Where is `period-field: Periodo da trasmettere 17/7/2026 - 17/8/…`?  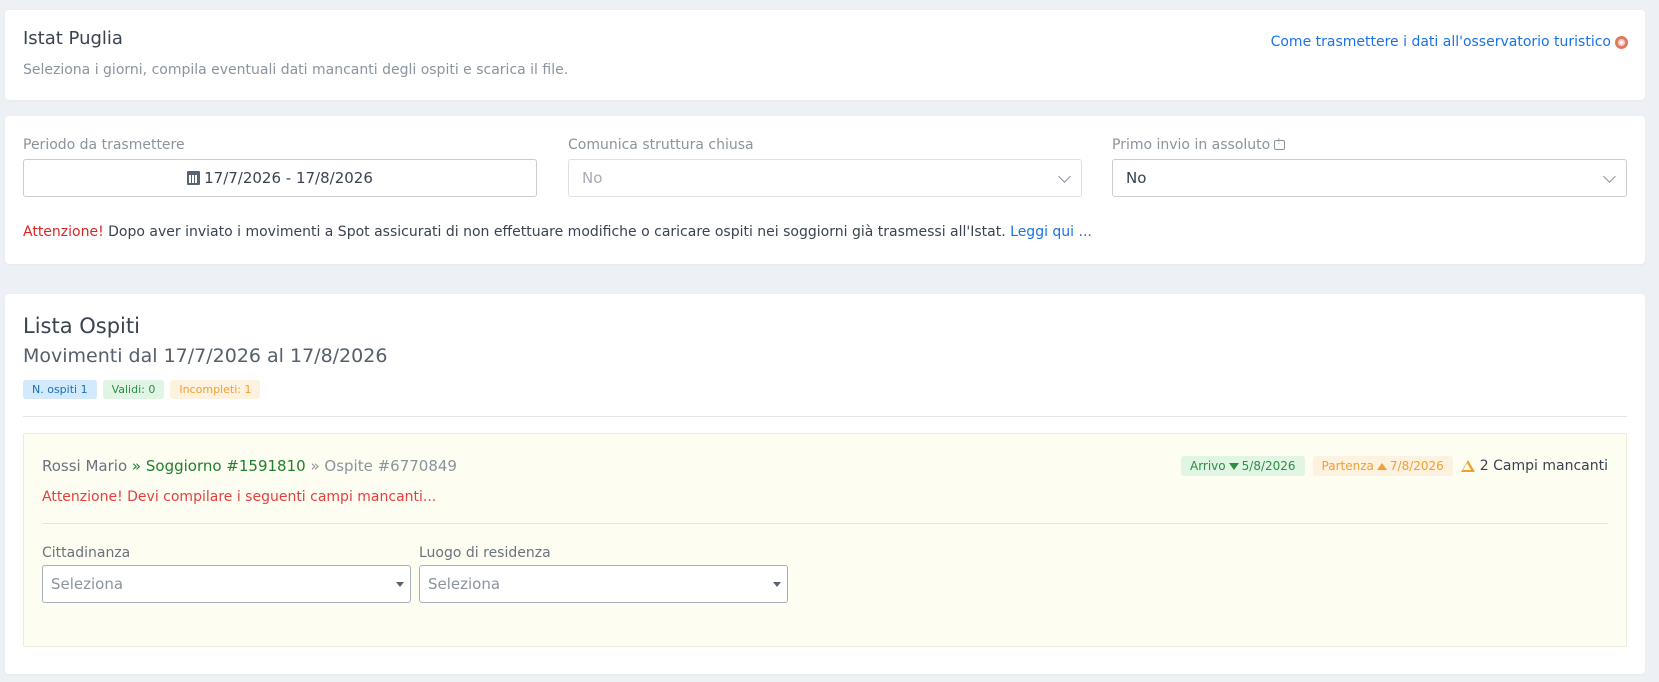
period-field: Periodo da trasmettere 17/7/2026 - 17/8/… is located at coordinates (280, 166).